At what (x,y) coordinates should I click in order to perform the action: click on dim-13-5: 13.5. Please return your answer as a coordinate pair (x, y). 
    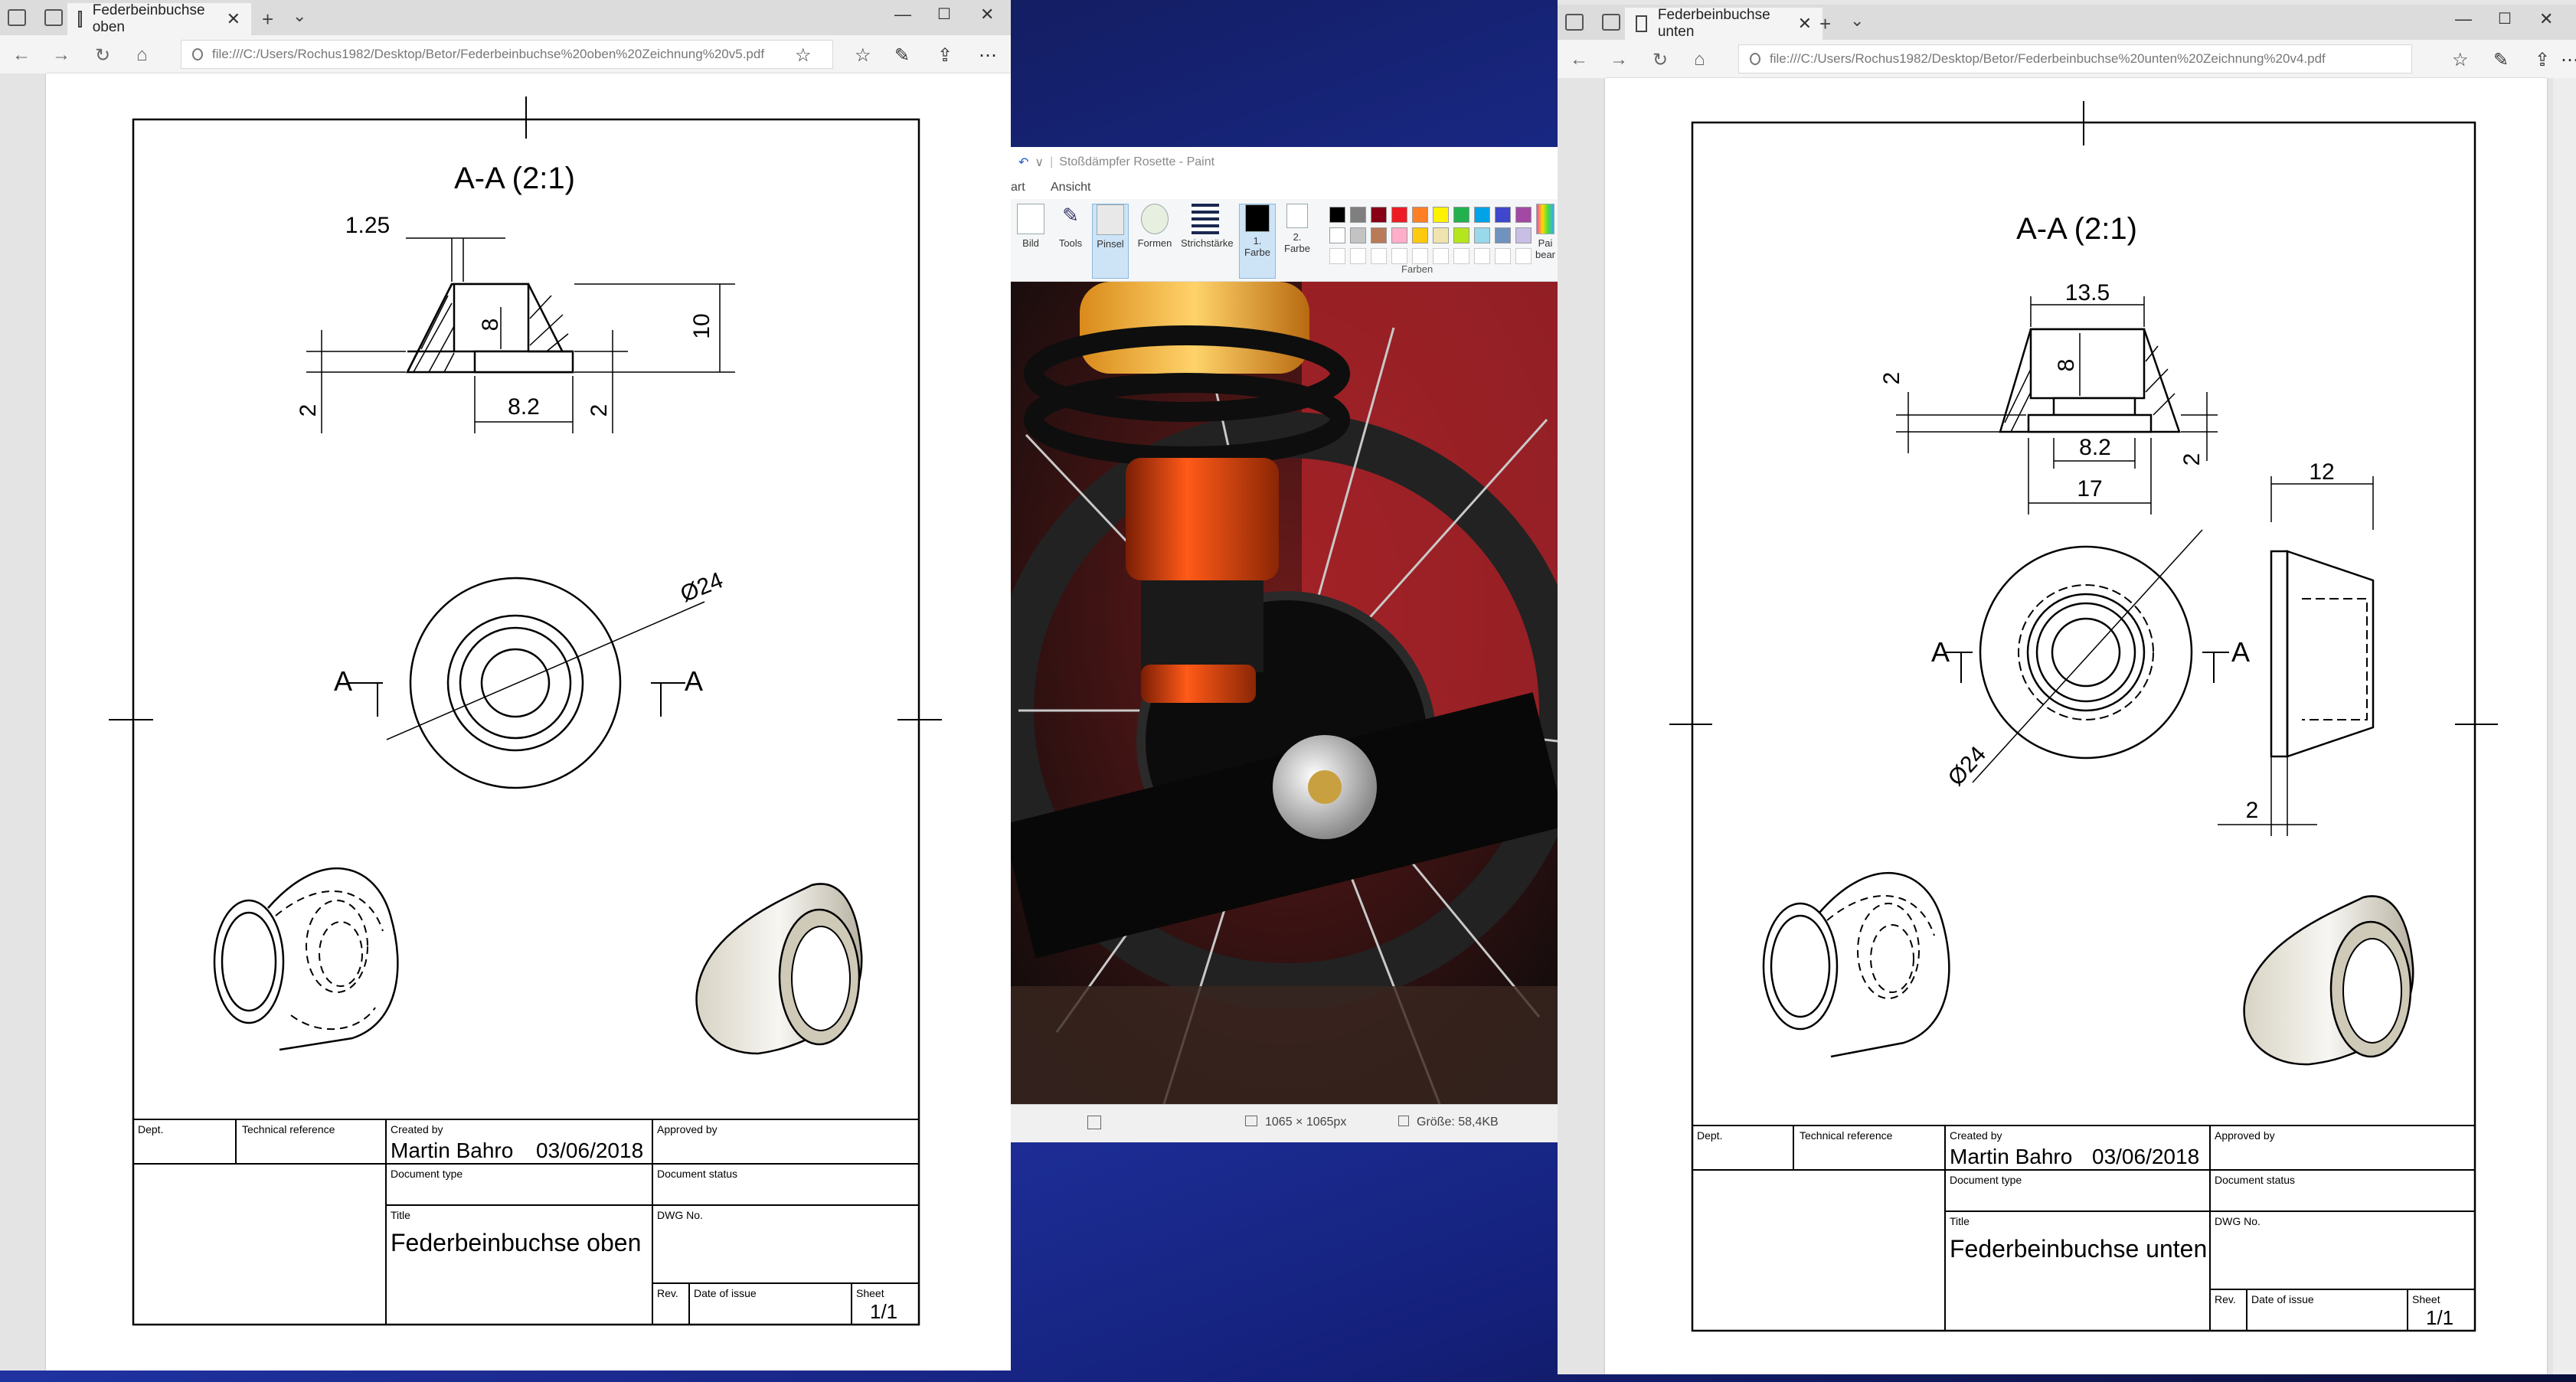
    Looking at the image, I should click on (2087, 292).